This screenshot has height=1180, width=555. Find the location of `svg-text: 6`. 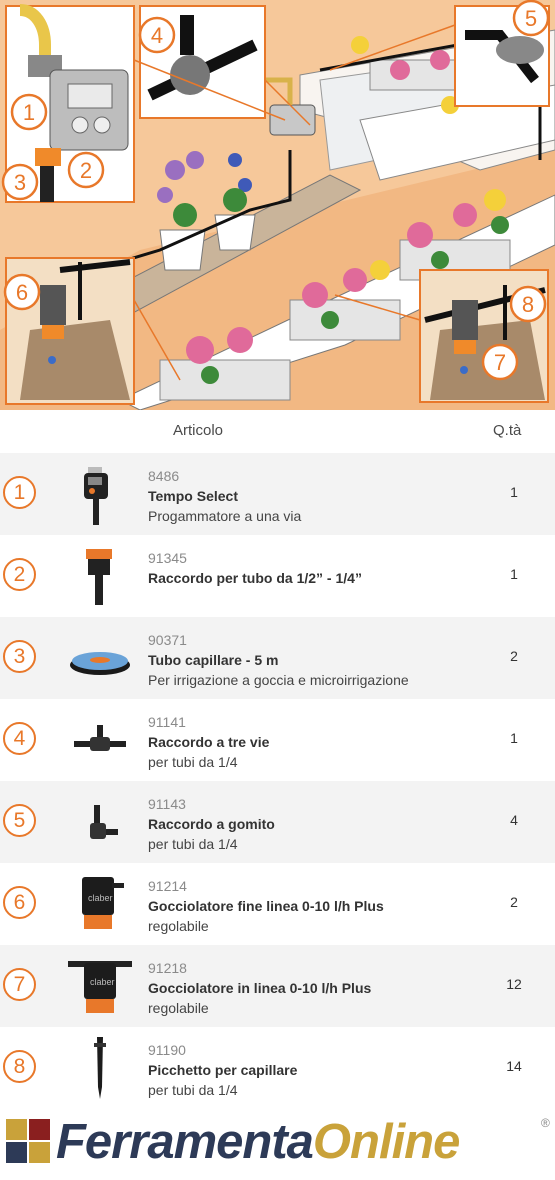

svg-text: 6 is located at coordinates (22, 292).